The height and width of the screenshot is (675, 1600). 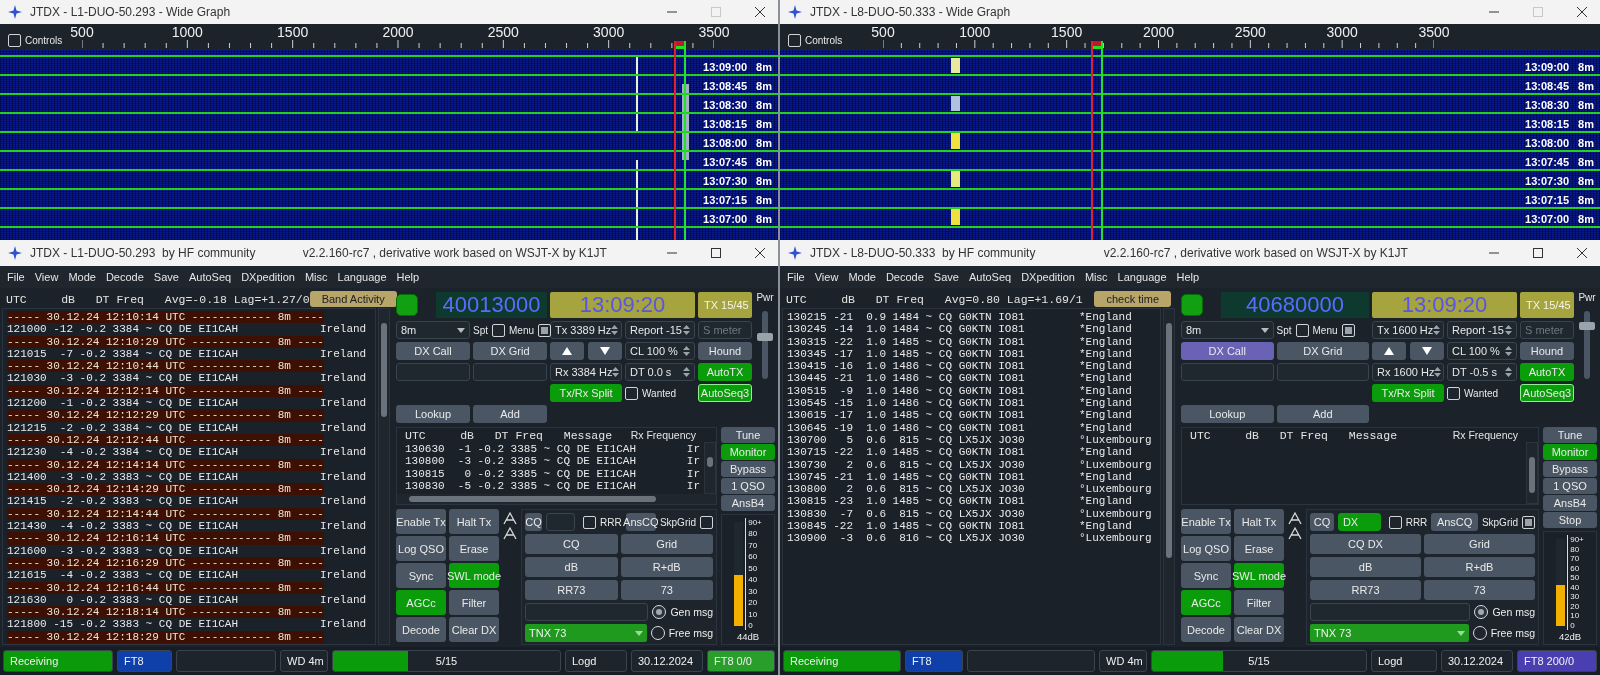 What do you see at coordinates (933, 538) in the screenshot?
I see `decoded-message: 130900 -3 0.6 816 ~ CQ LX5JX JO30` at bounding box center [933, 538].